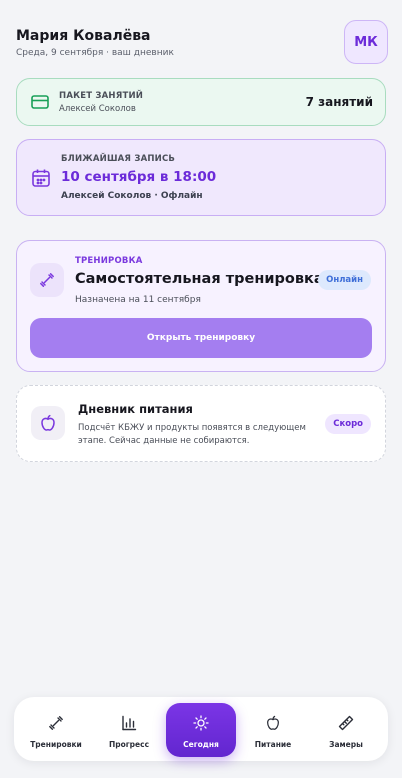 This screenshot has height=778, width=402. Describe the element at coordinates (201, 744) in the screenshot. I see `nav-label-today: Сегодня` at that location.